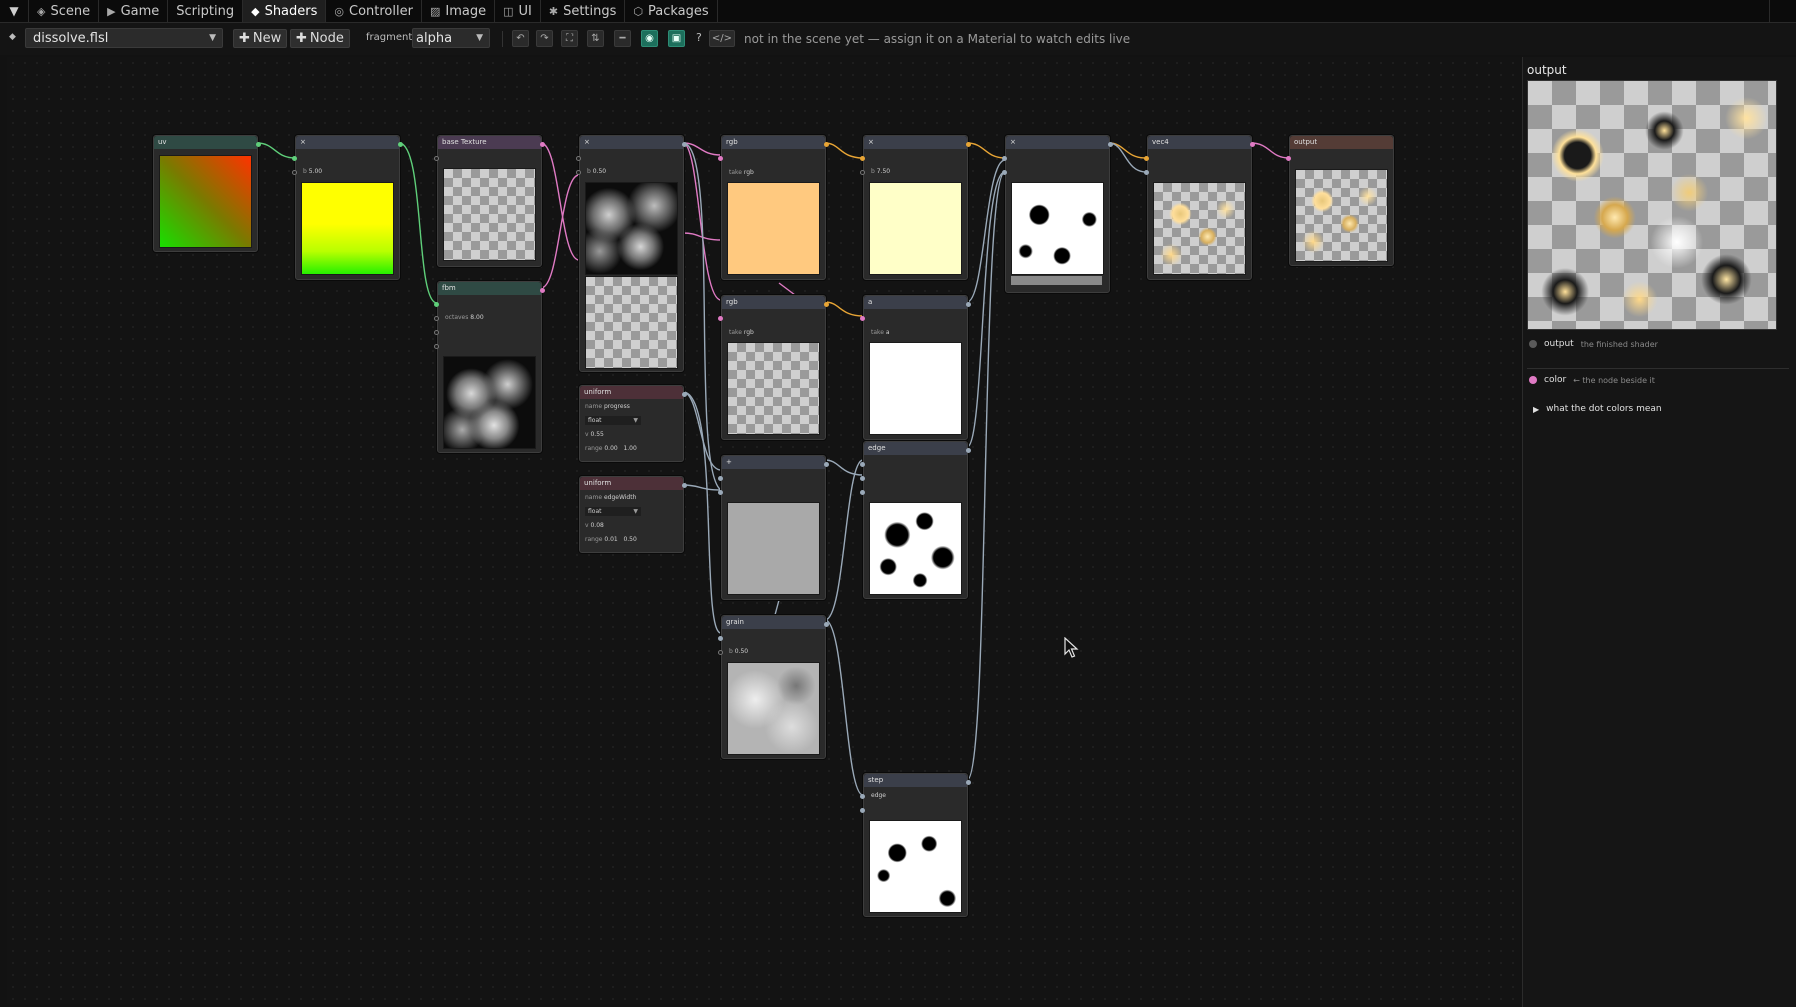  Describe the element at coordinates (544, 38) in the screenshot. I see `redo-icon: ↷` at that location.